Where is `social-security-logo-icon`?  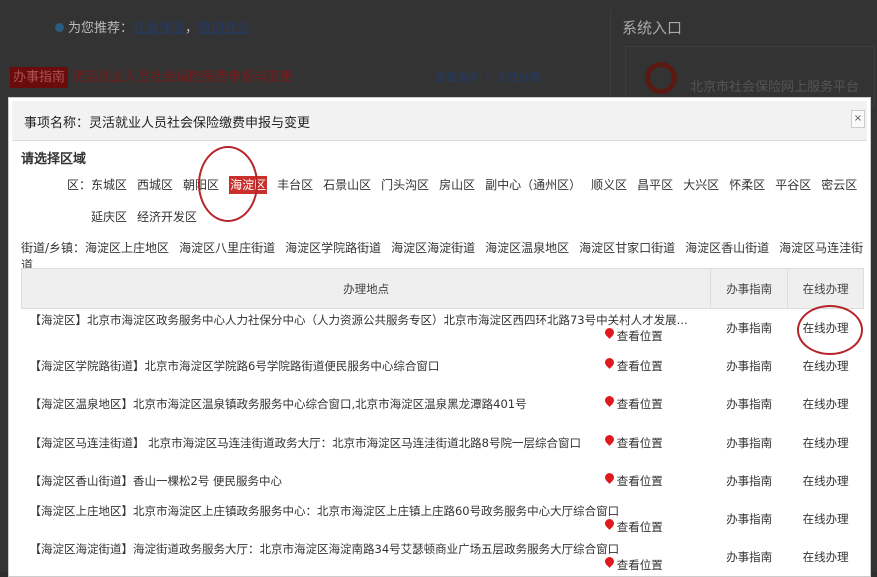 social-security-logo-icon is located at coordinates (661, 78).